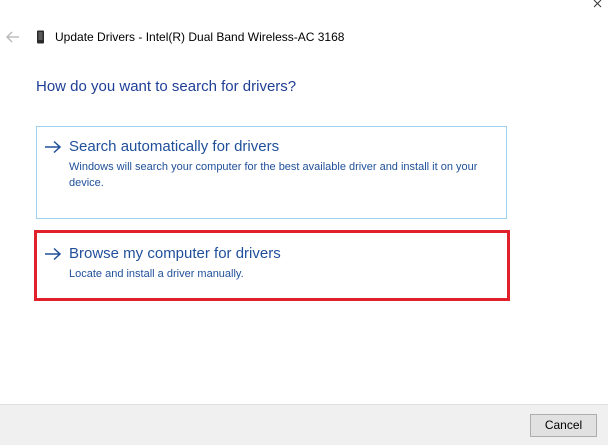 Image resolution: width=608 pixels, height=445 pixels. What do you see at coordinates (175, 253) in the screenshot?
I see `browse-my-computer-title: Browse my computer for drivers` at bounding box center [175, 253].